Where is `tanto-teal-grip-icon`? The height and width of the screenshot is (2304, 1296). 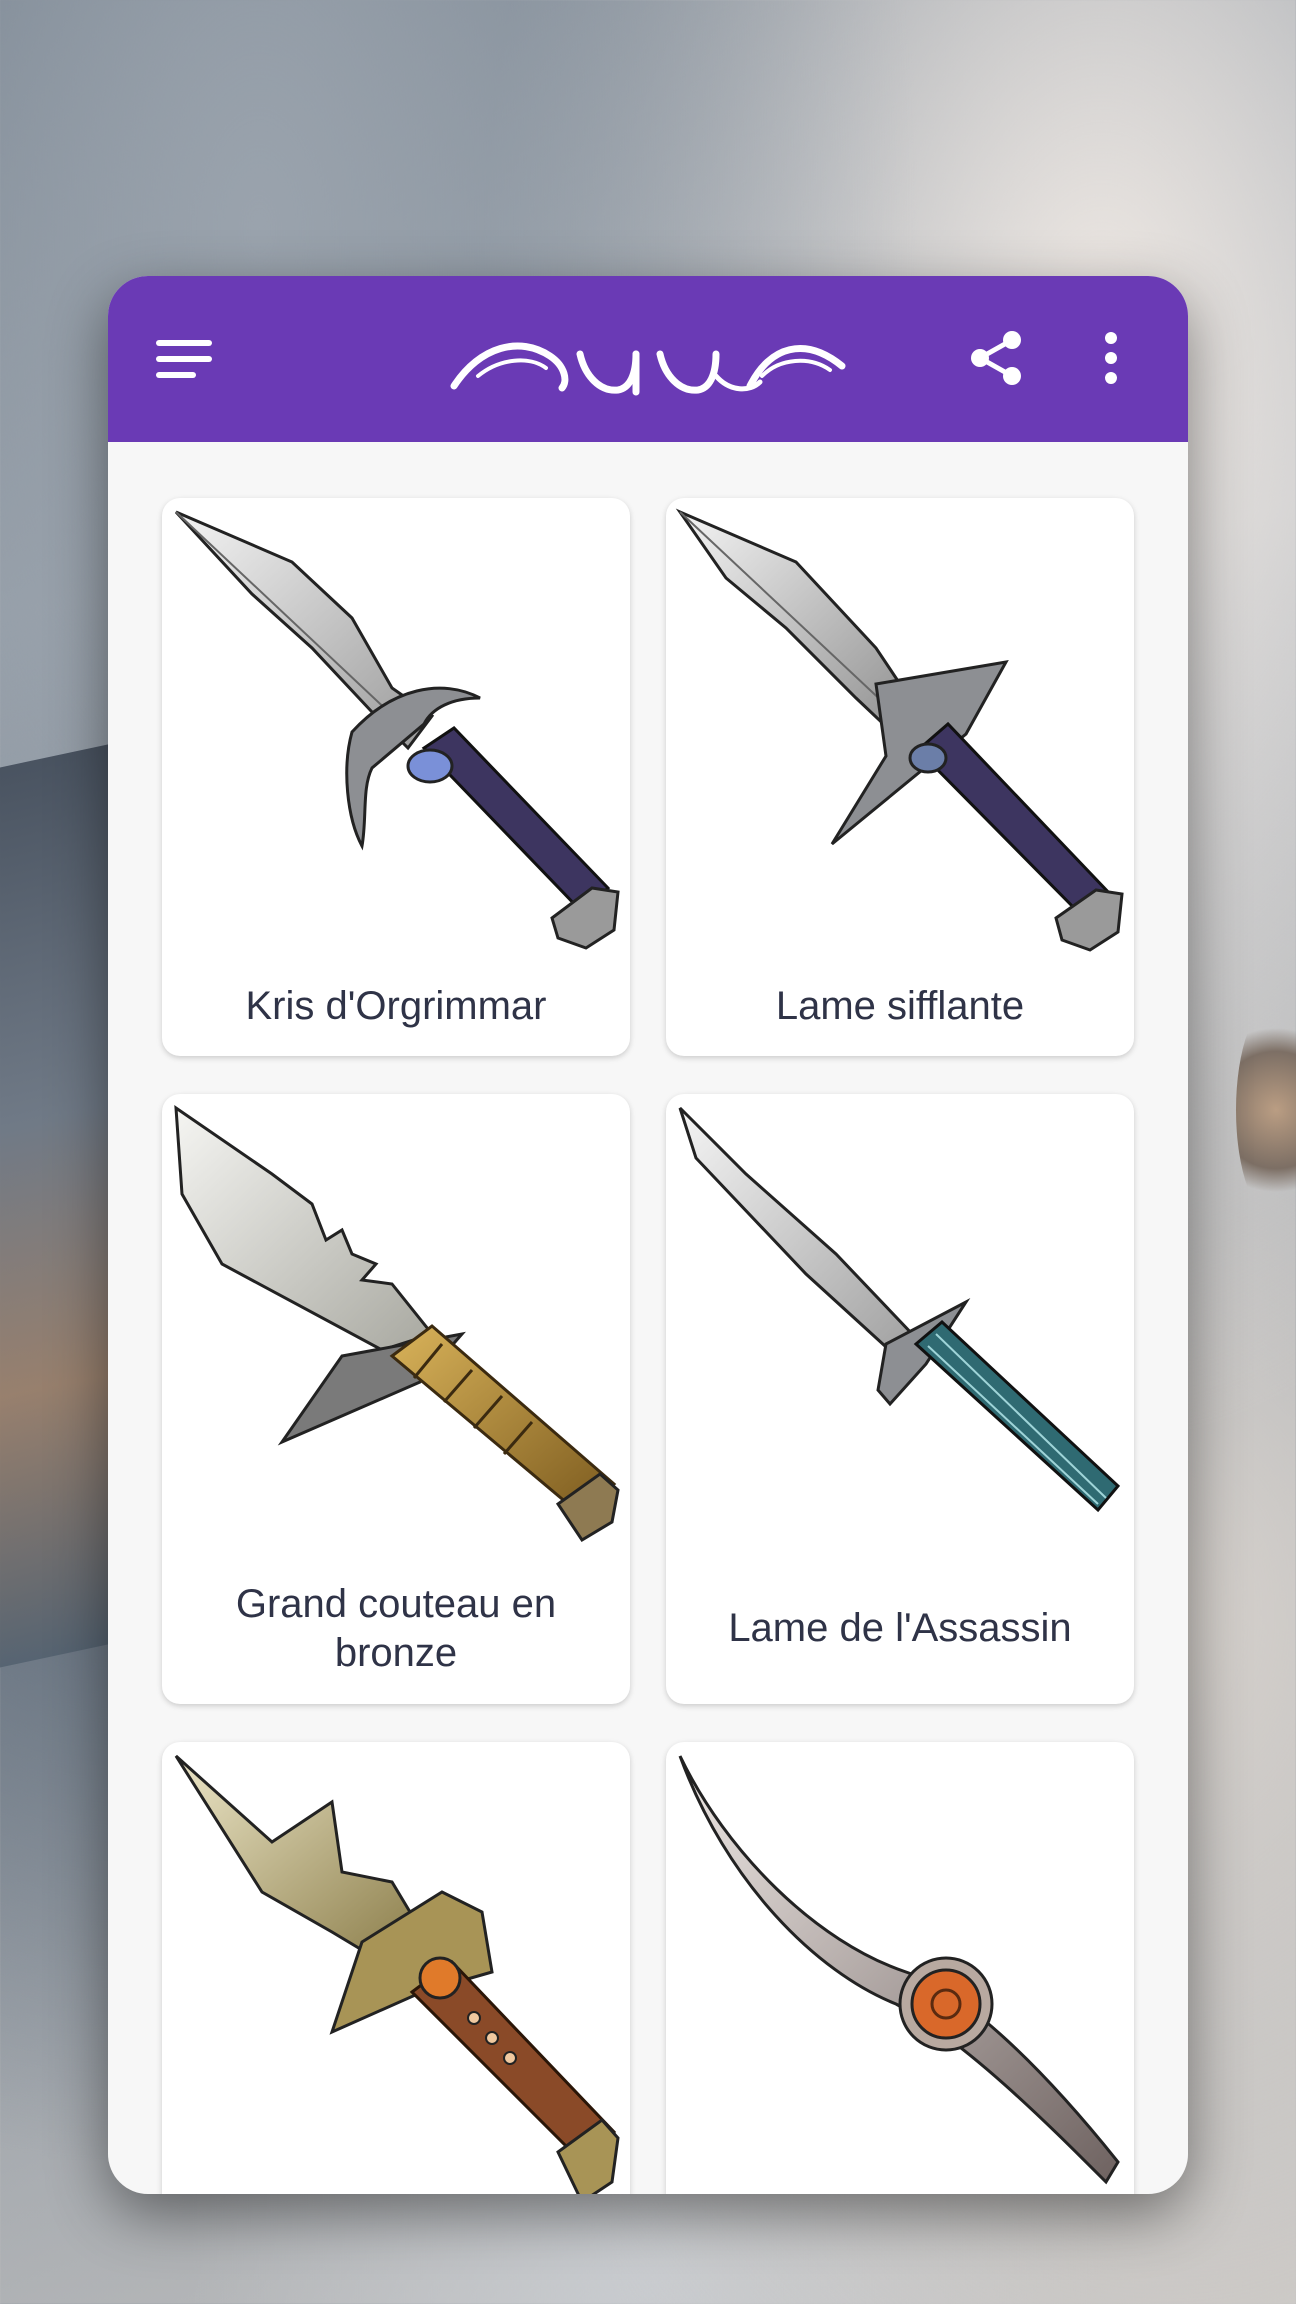
tanto-teal-grip-icon is located at coordinates (899, 1309).